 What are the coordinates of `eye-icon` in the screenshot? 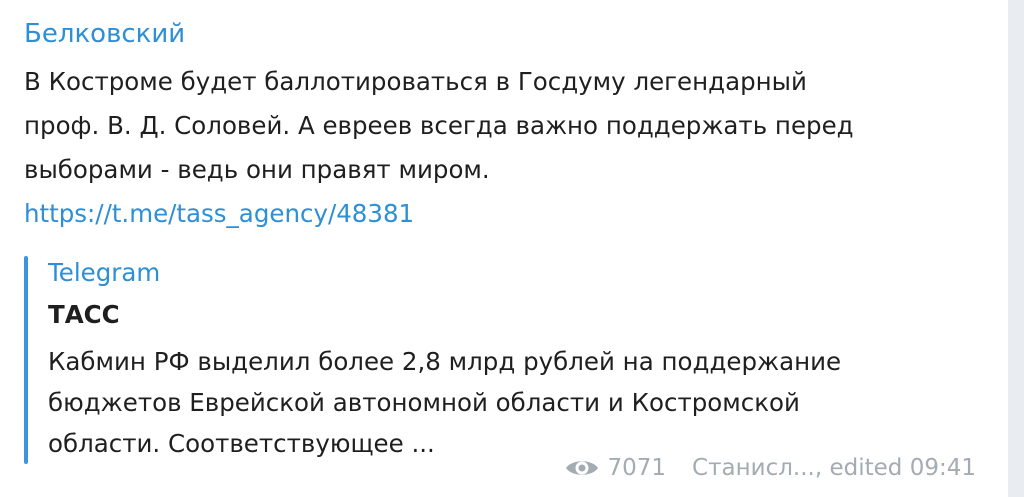 It's located at (582, 468).